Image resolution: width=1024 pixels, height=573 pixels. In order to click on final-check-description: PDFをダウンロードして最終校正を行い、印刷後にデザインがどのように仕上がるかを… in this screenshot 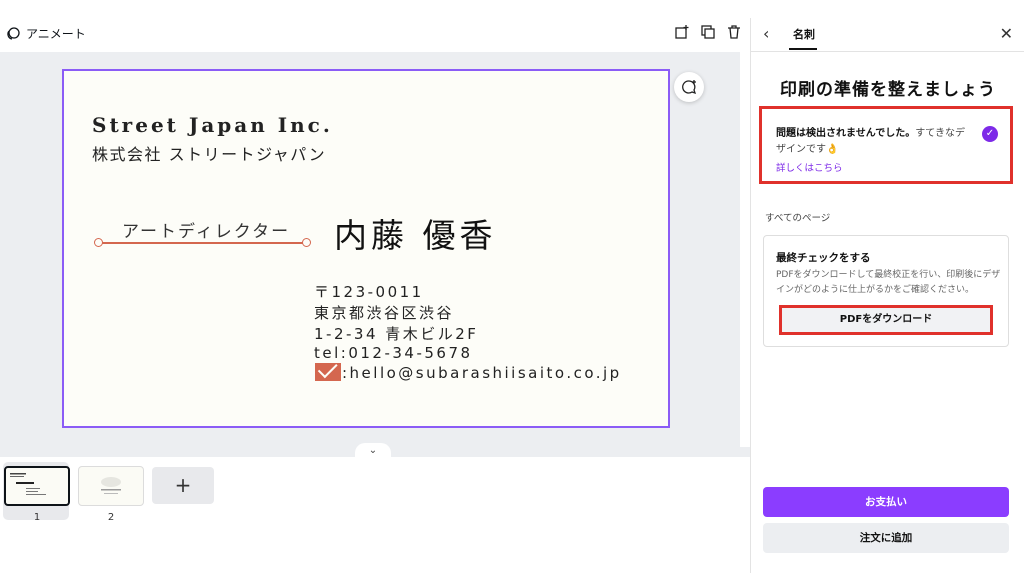, I will do `click(888, 282)`.